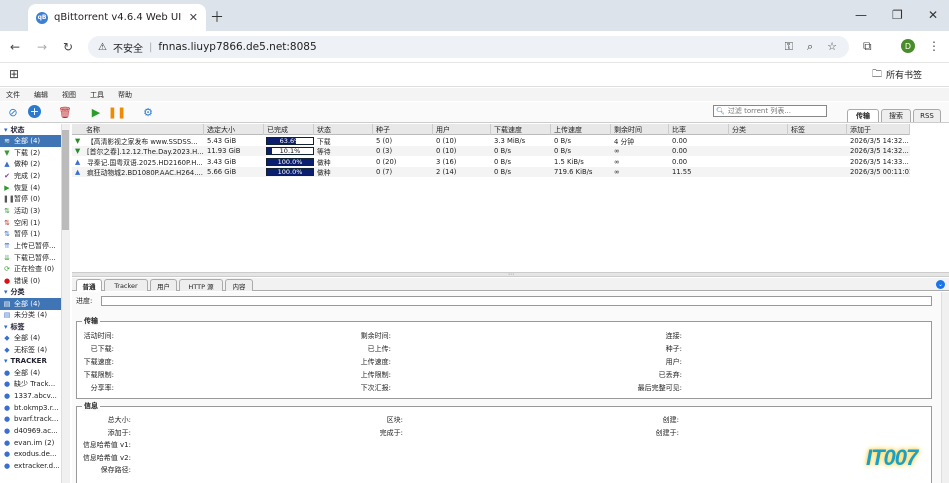  I want to click on close-tab-icon: ✕, so click(193, 17).